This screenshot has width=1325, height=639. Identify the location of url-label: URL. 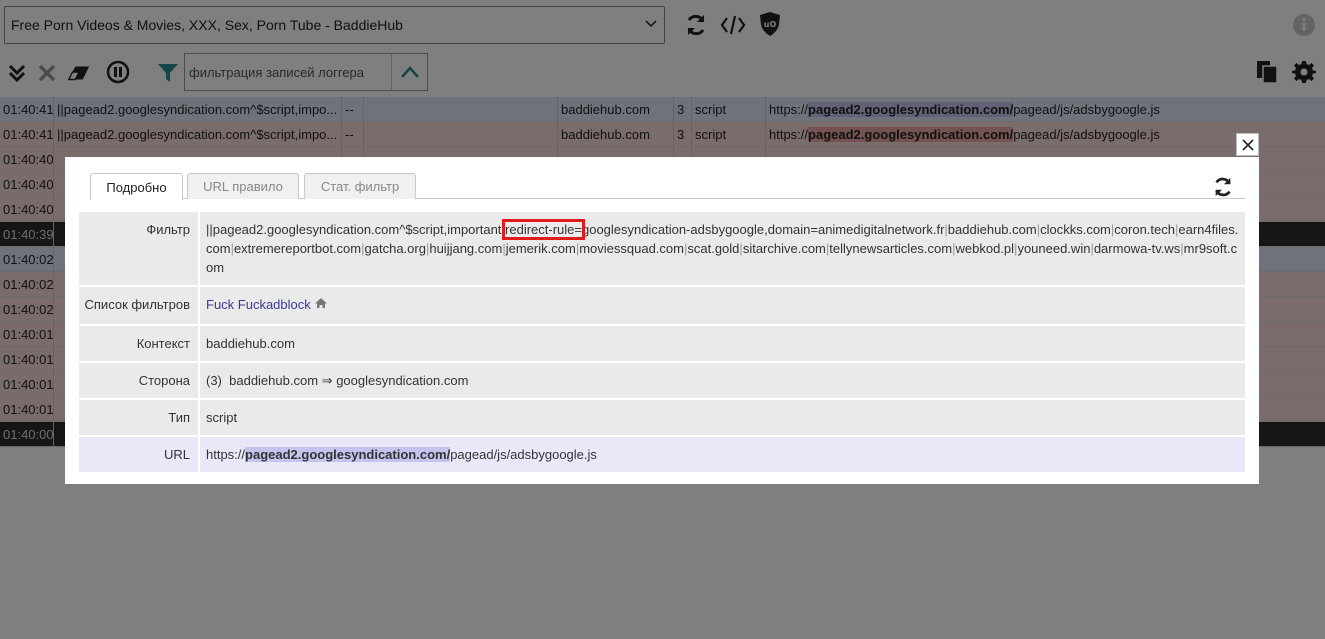
(139, 454).